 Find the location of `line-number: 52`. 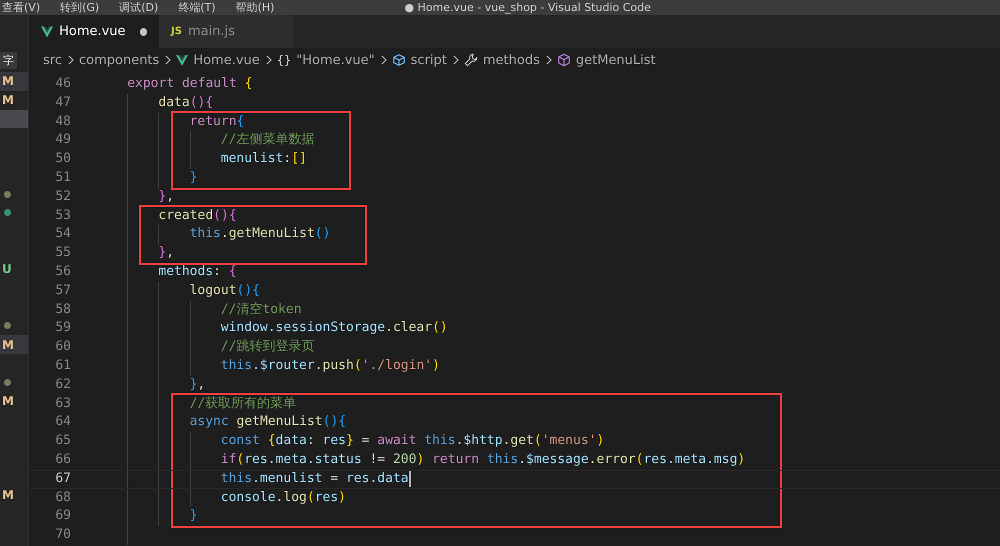

line-number: 52 is located at coordinates (62, 197).